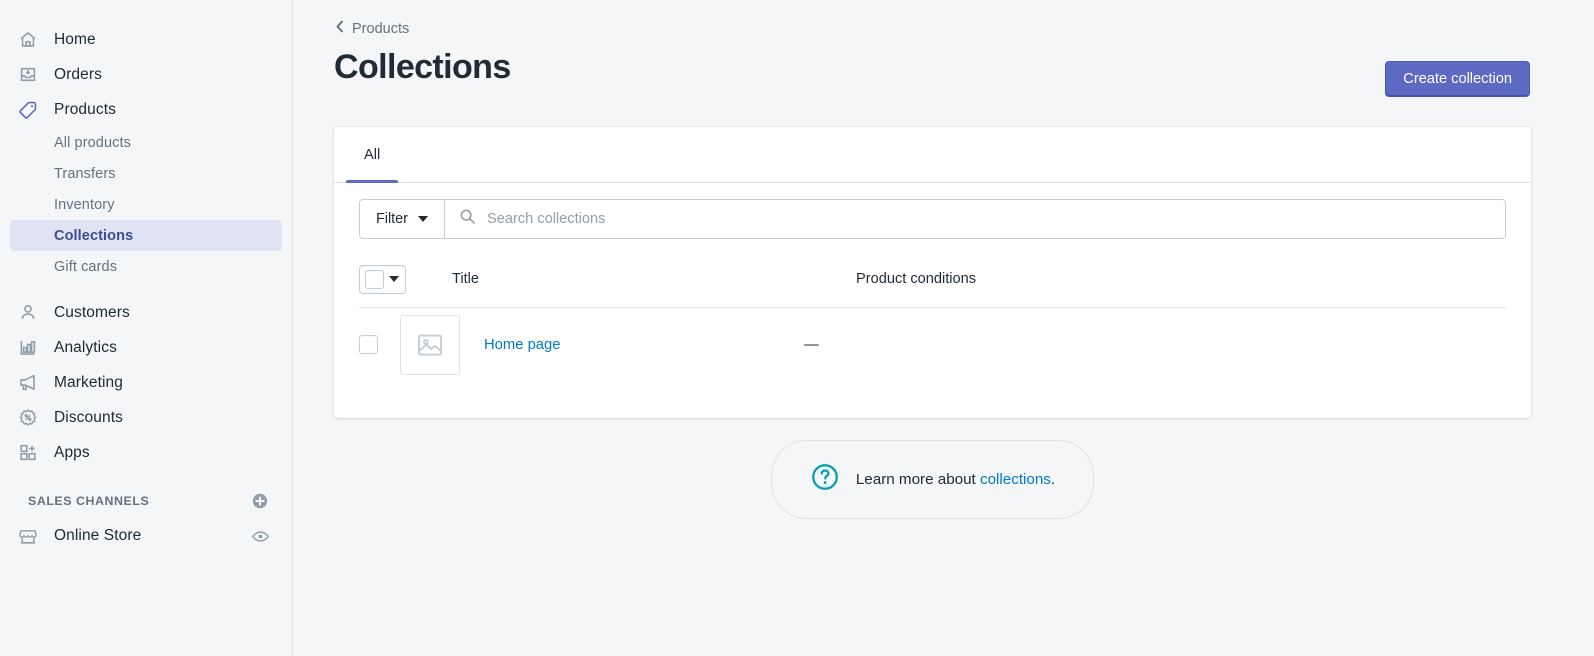 Image resolution: width=1594 pixels, height=656 pixels. I want to click on sidebar-item-label: Orders, so click(78, 74).